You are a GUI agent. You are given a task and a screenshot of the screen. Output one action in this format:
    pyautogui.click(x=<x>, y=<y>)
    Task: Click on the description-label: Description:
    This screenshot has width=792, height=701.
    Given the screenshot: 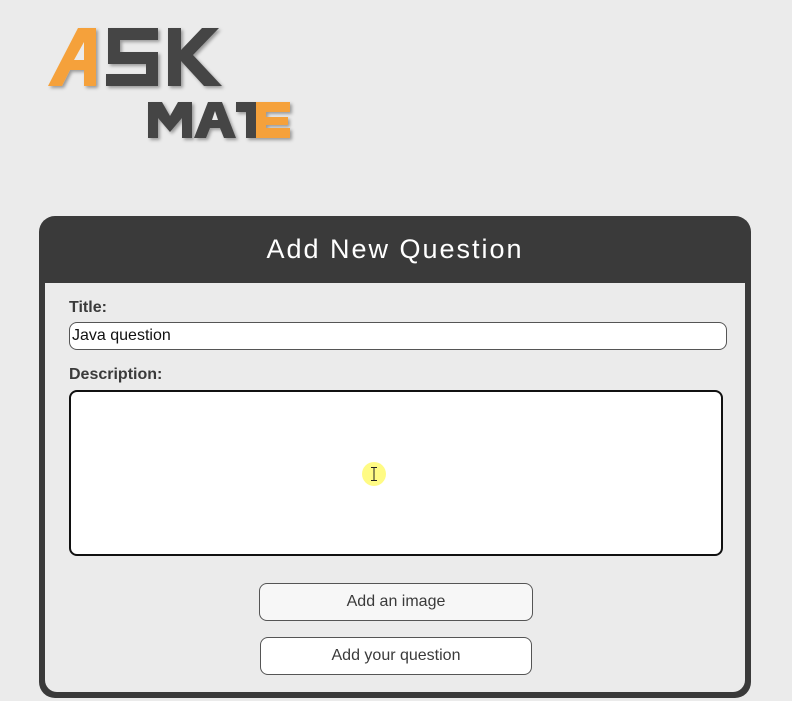 What is the action you would take?
    pyautogui.click(x=116, y=374)
    